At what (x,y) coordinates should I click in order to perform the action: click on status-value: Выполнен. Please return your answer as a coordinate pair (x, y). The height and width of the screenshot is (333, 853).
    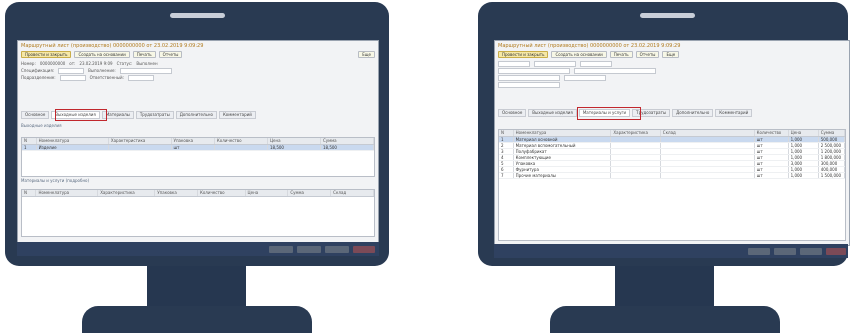
    Looking at the image, I should click on (147, 63).